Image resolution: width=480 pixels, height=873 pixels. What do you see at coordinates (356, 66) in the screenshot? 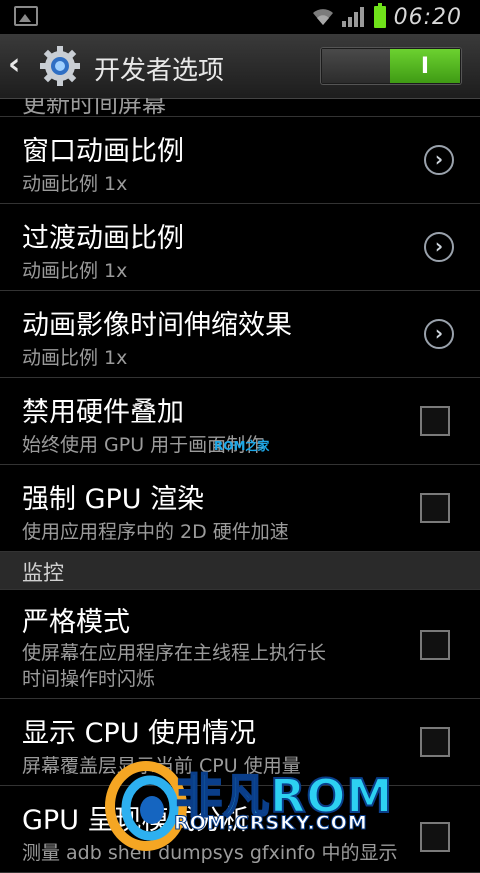
I see `toggle-off-half` at bounding box center [356, 66].